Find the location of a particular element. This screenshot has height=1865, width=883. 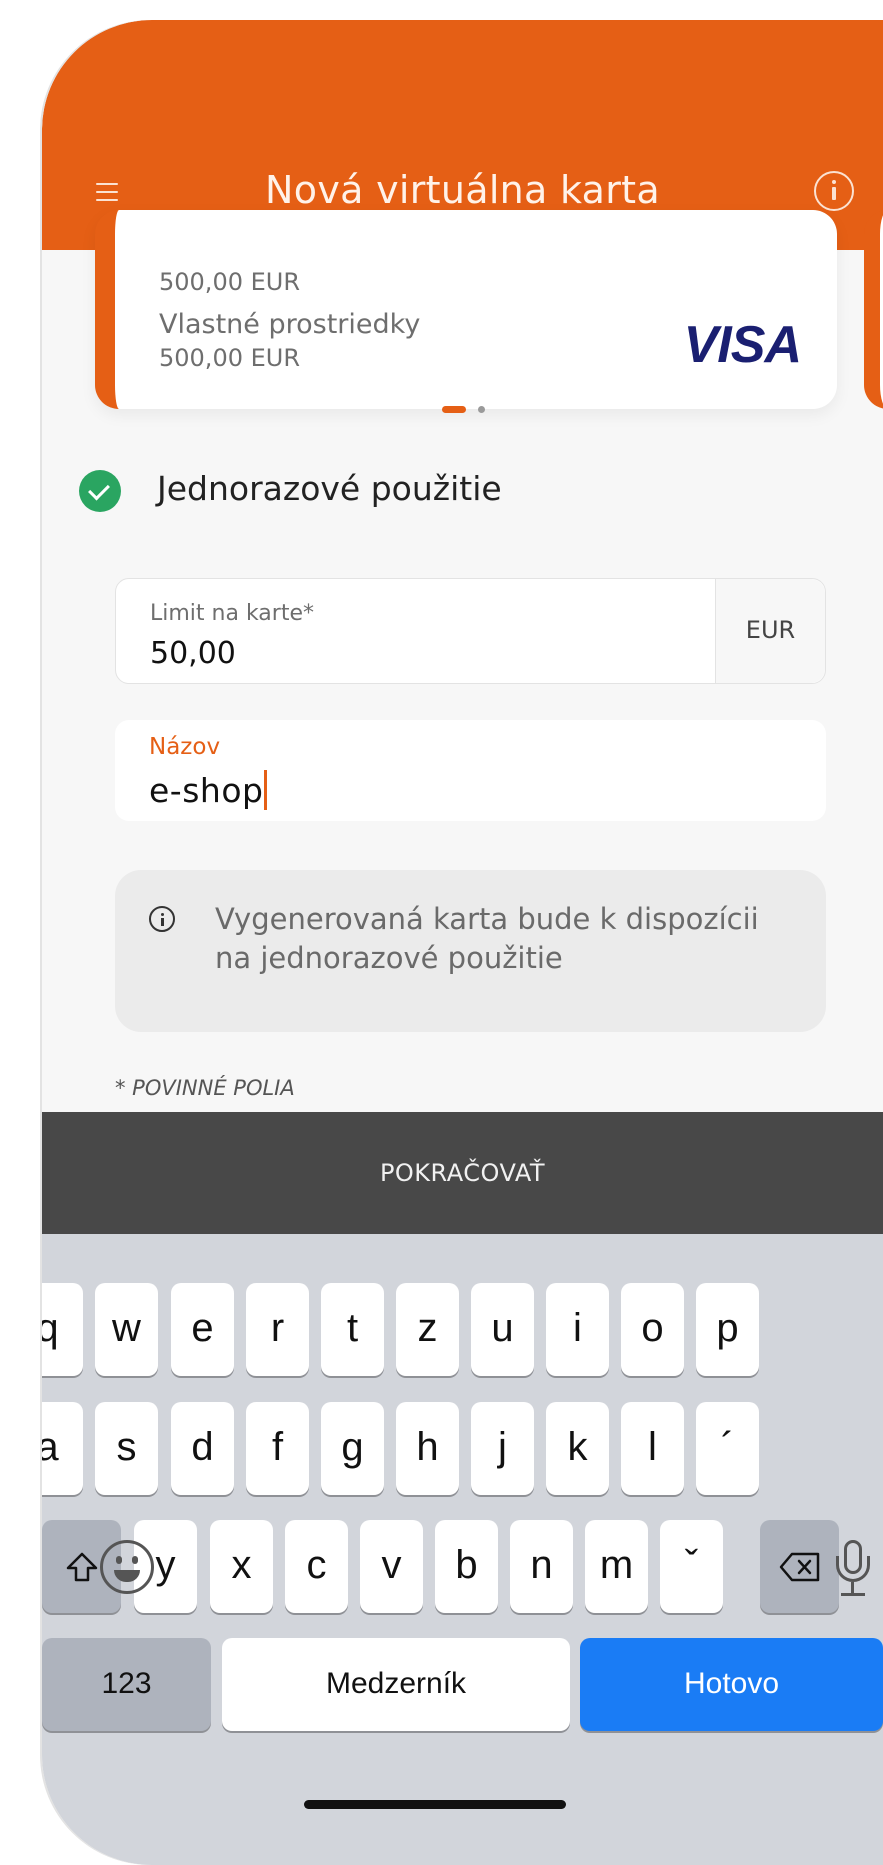

key-u: u is located at coordinates (502, 1329).